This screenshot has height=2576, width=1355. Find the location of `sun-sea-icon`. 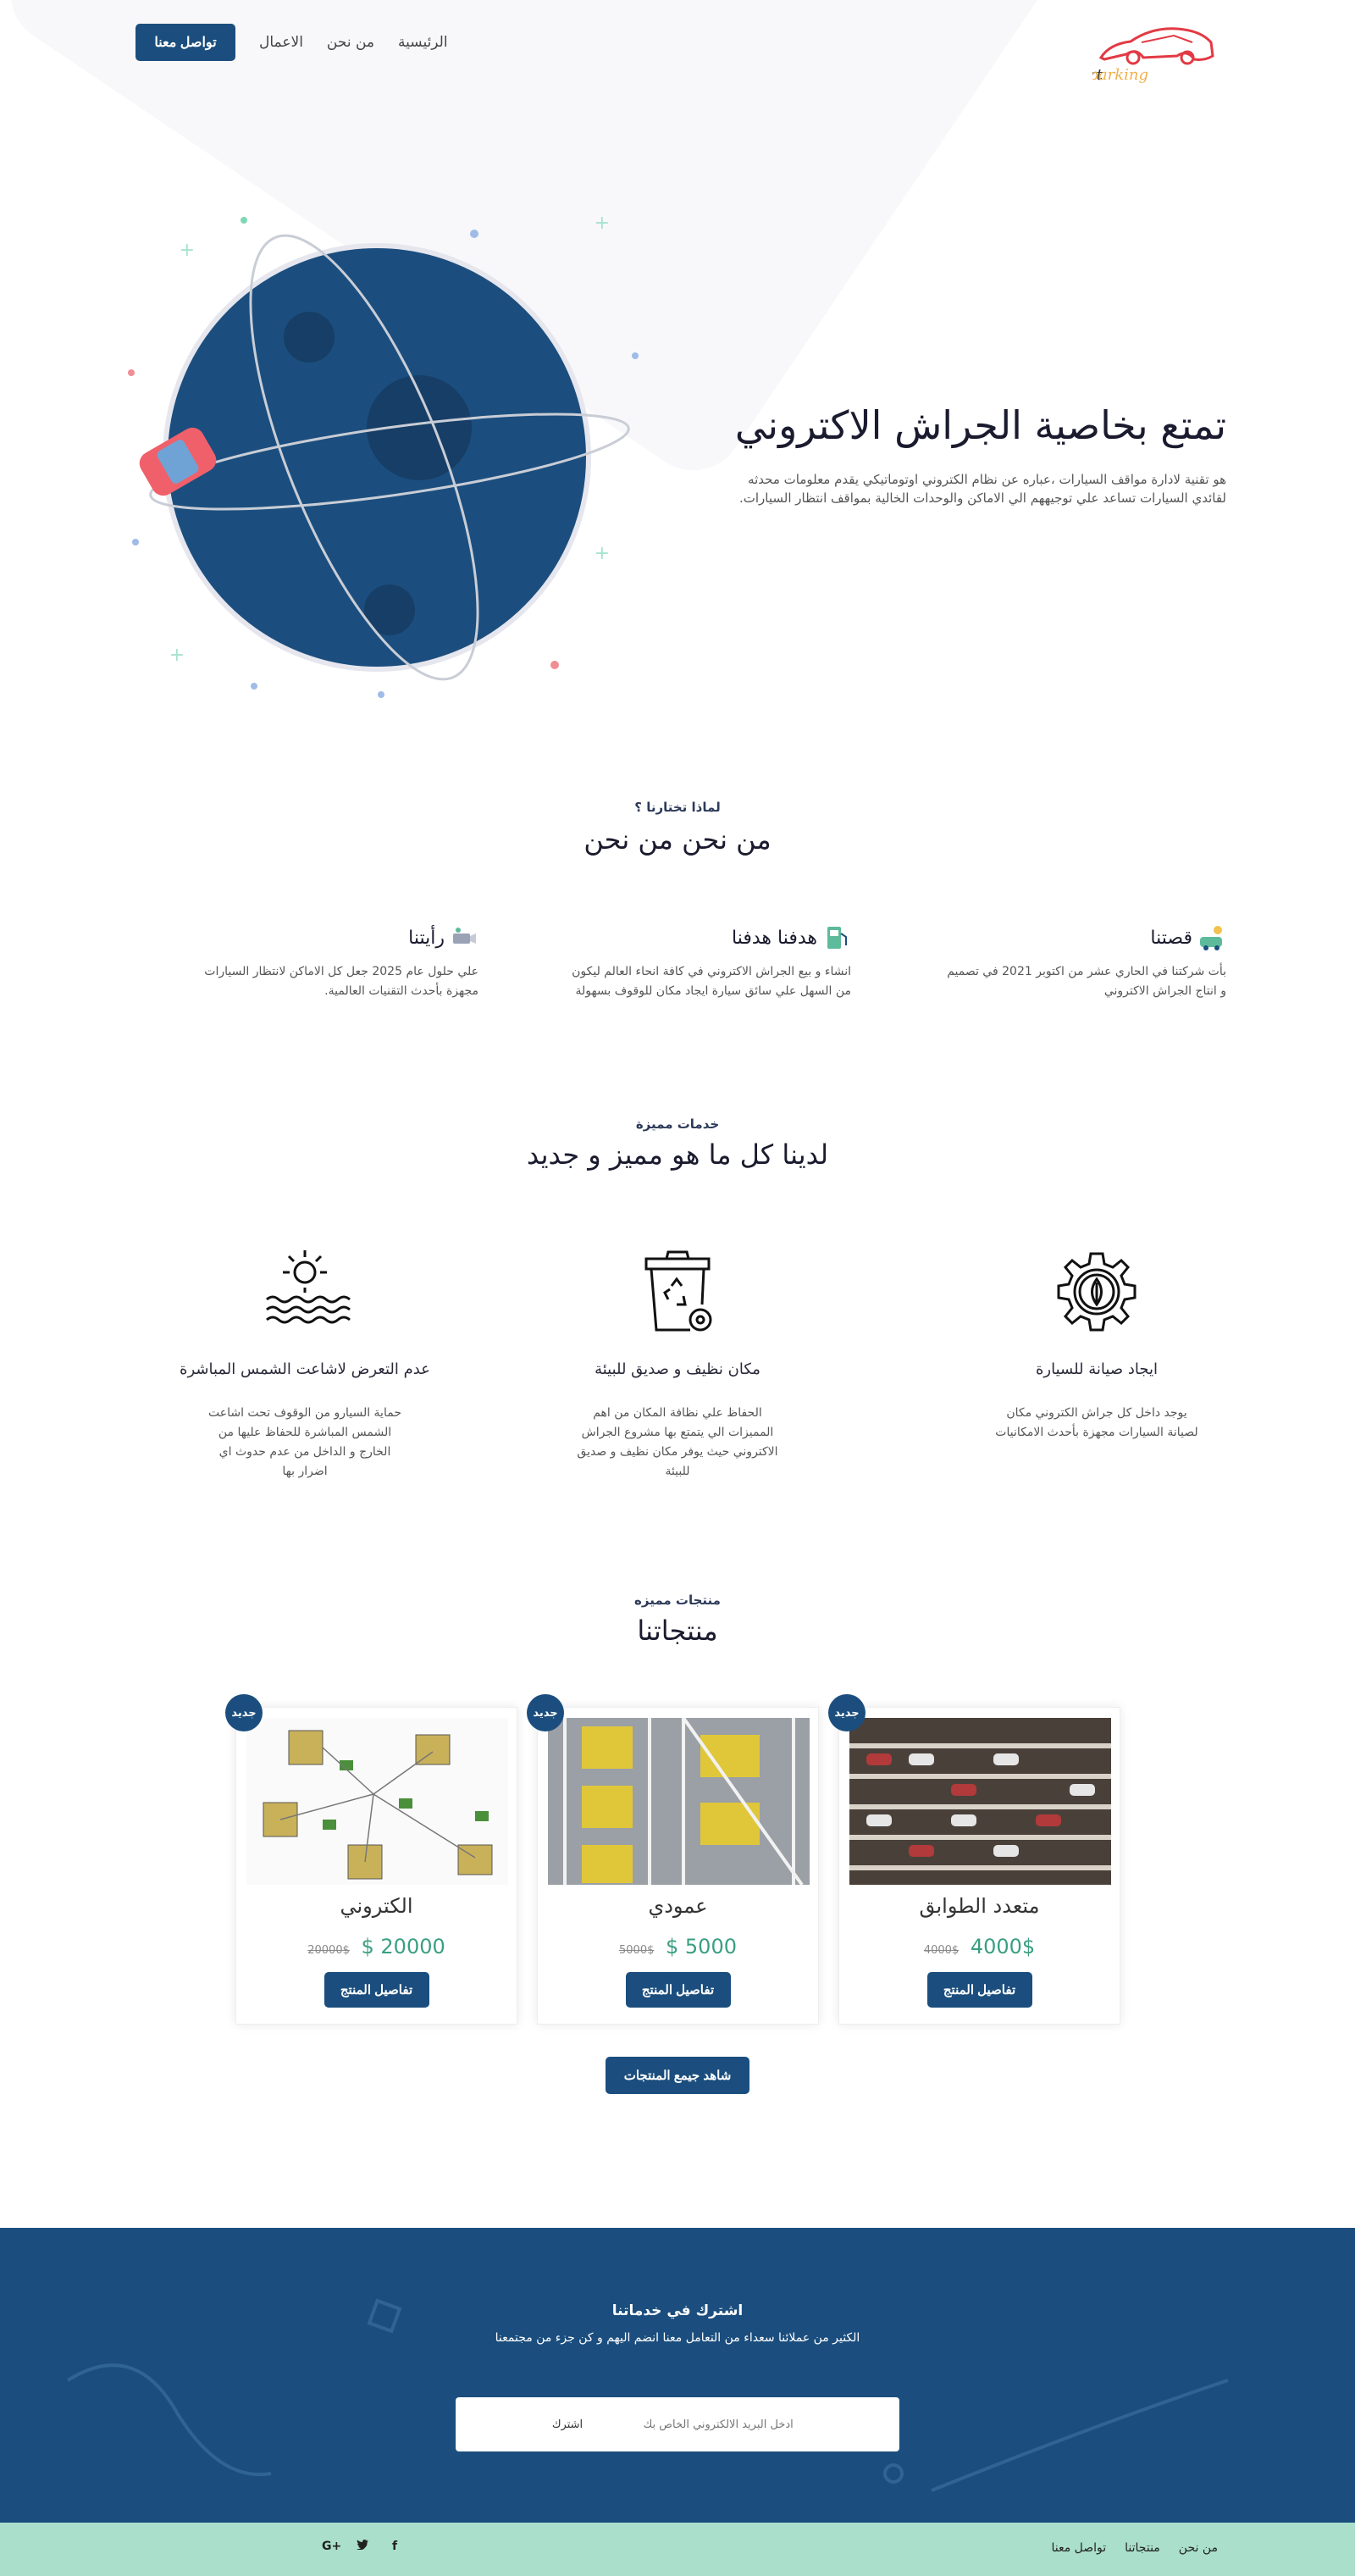

sun-sea-icon is located at coordinates (308, 1287).